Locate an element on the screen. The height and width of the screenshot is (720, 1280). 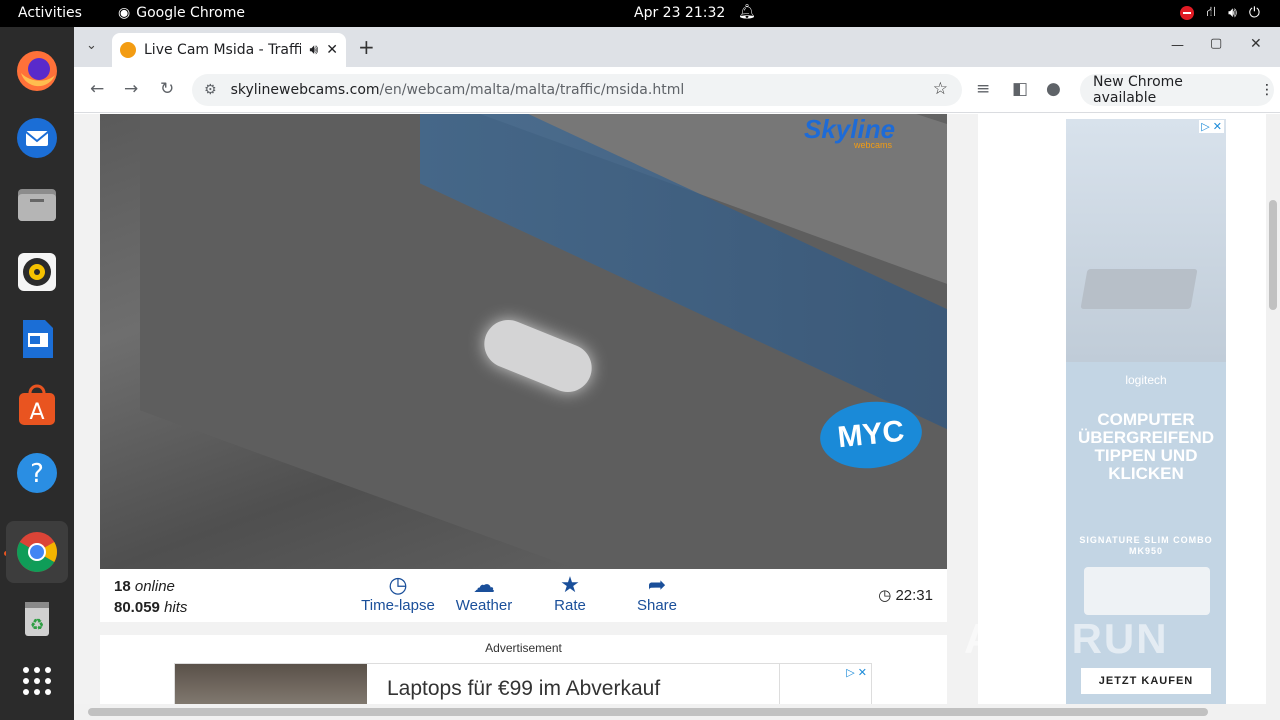
timelapse-icon: ◷ is located at coordinates (398, 584).